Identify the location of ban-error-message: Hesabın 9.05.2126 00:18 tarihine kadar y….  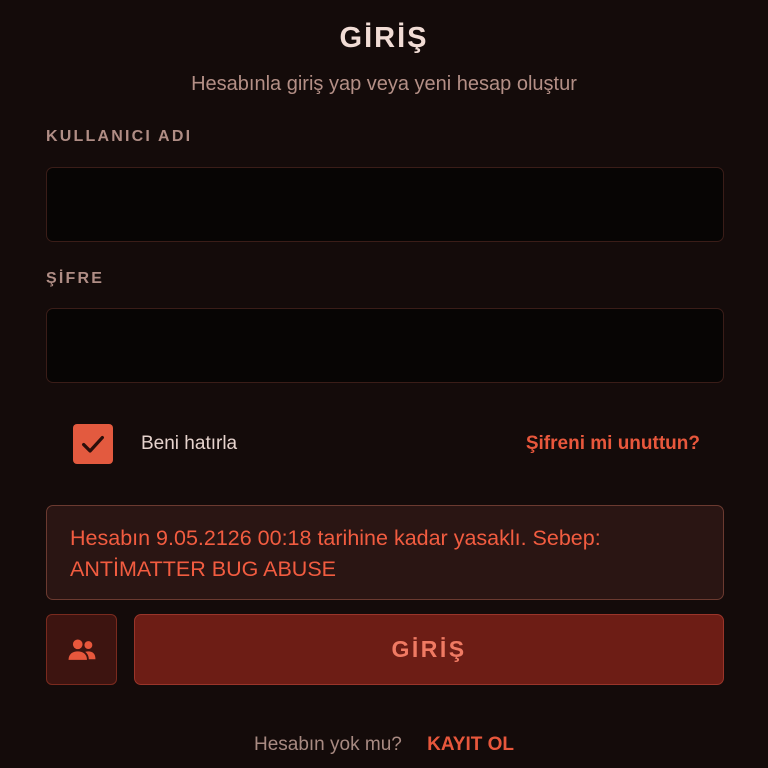
(385, 552).